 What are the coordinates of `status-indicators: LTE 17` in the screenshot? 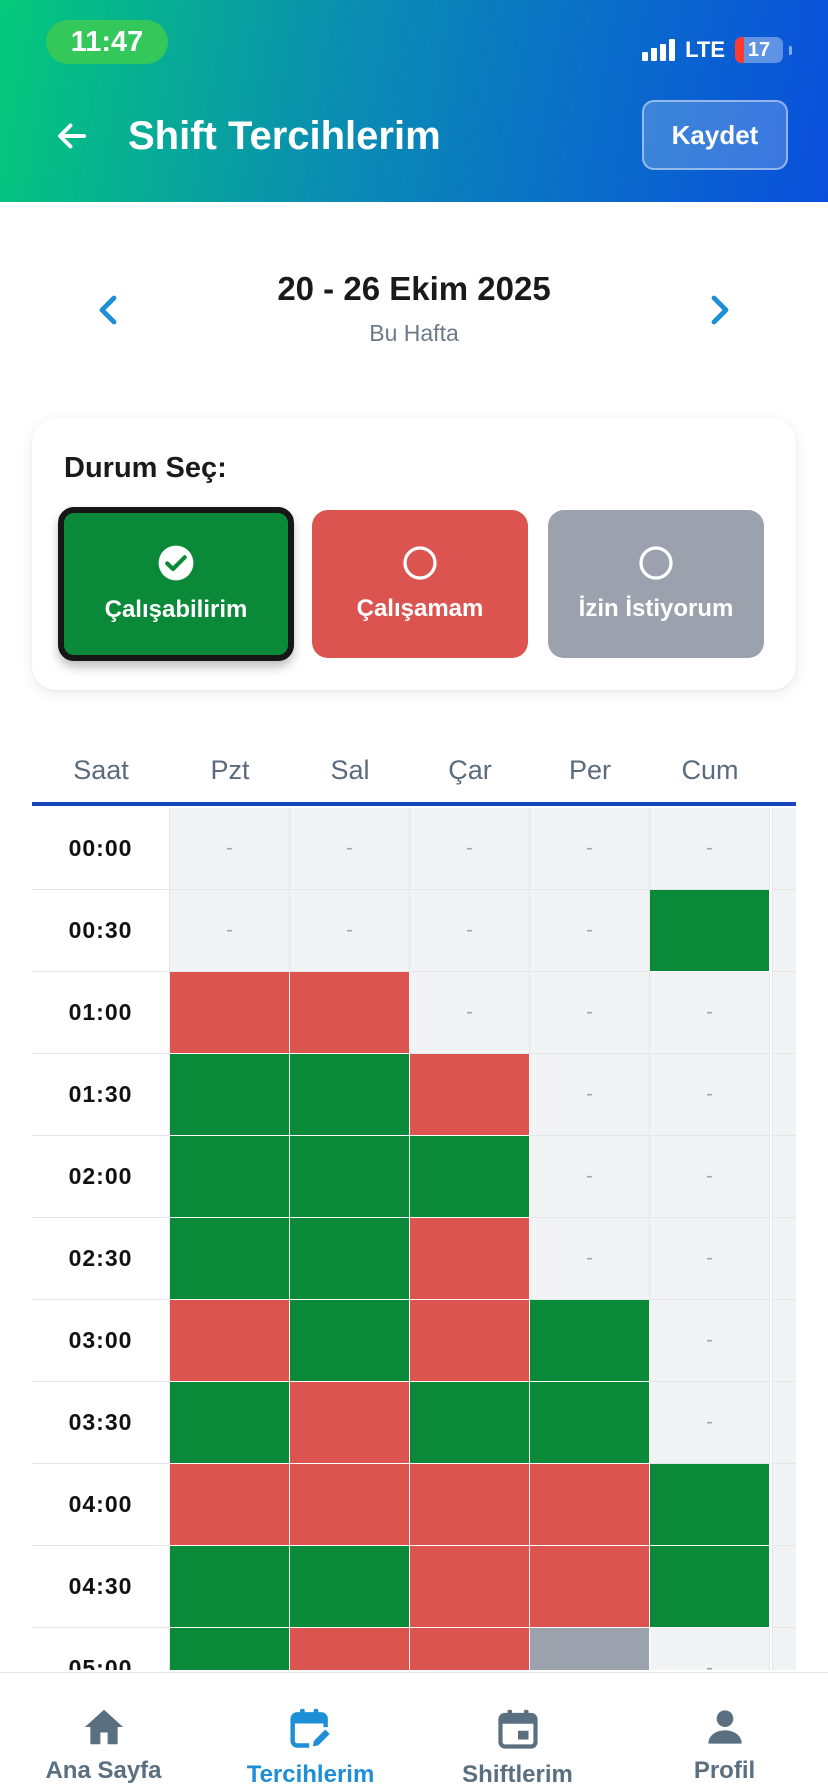 It's located at (717, 50).